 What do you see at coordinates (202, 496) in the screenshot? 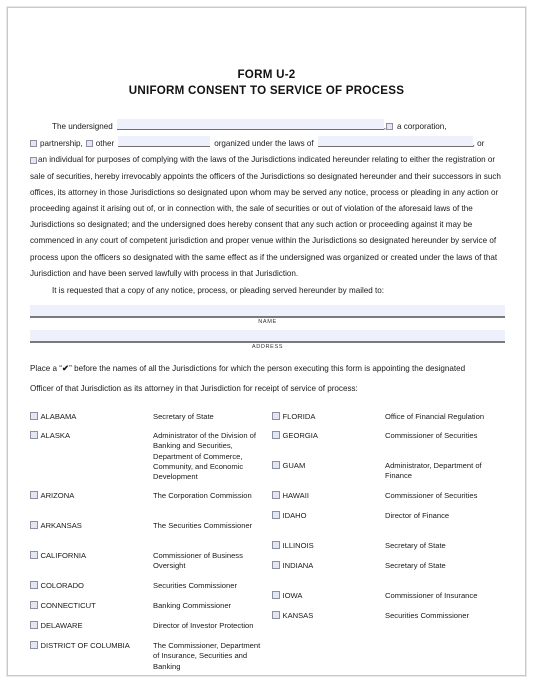
I see `jurisdiction-officer: The Corporation Commission` at bounding box center [202, 496].